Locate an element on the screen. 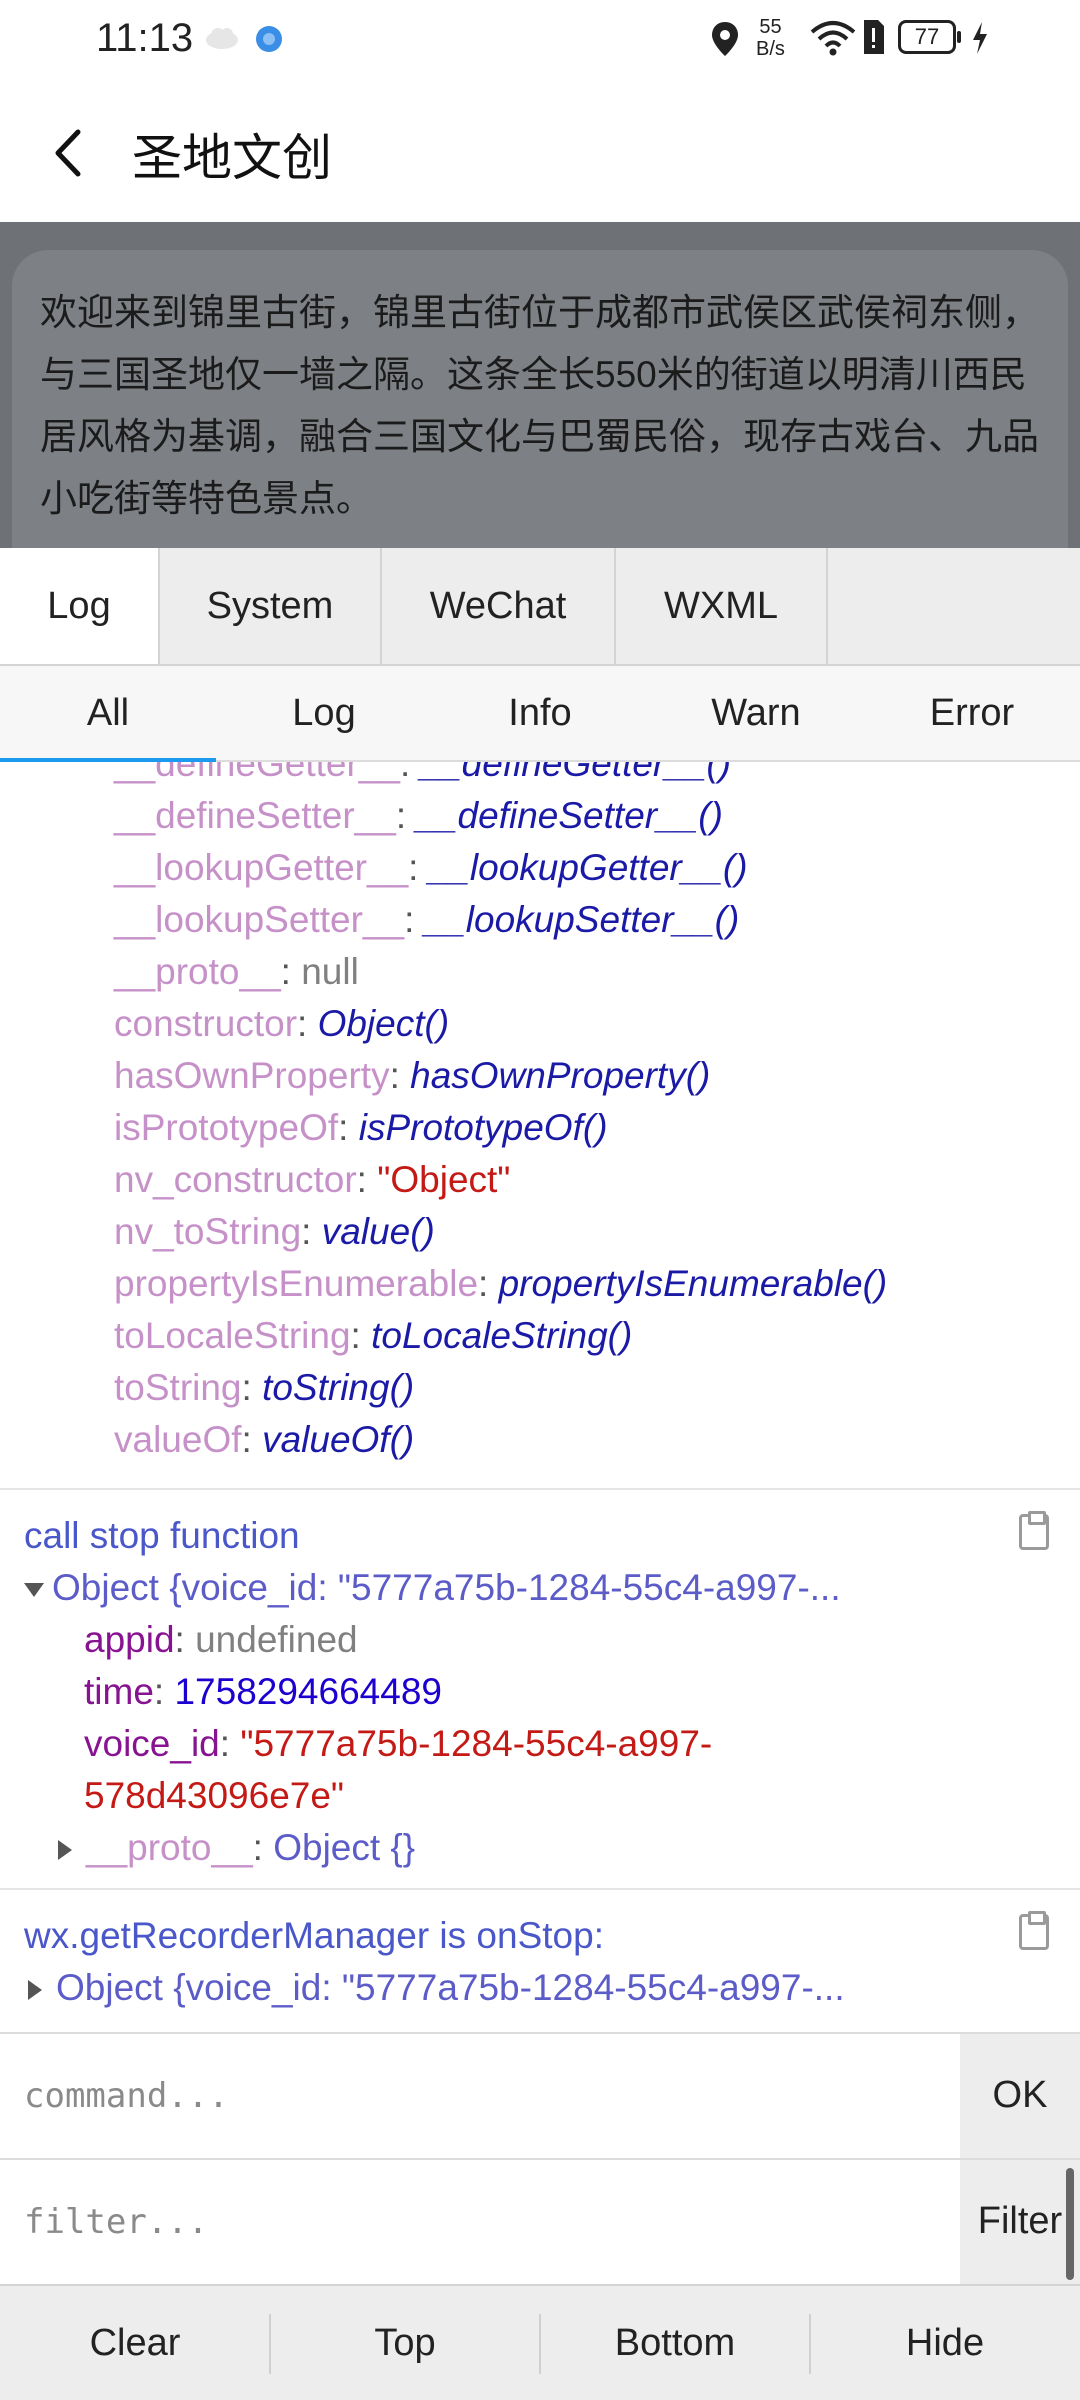  filter-input is located at coordinates (480, 2222).